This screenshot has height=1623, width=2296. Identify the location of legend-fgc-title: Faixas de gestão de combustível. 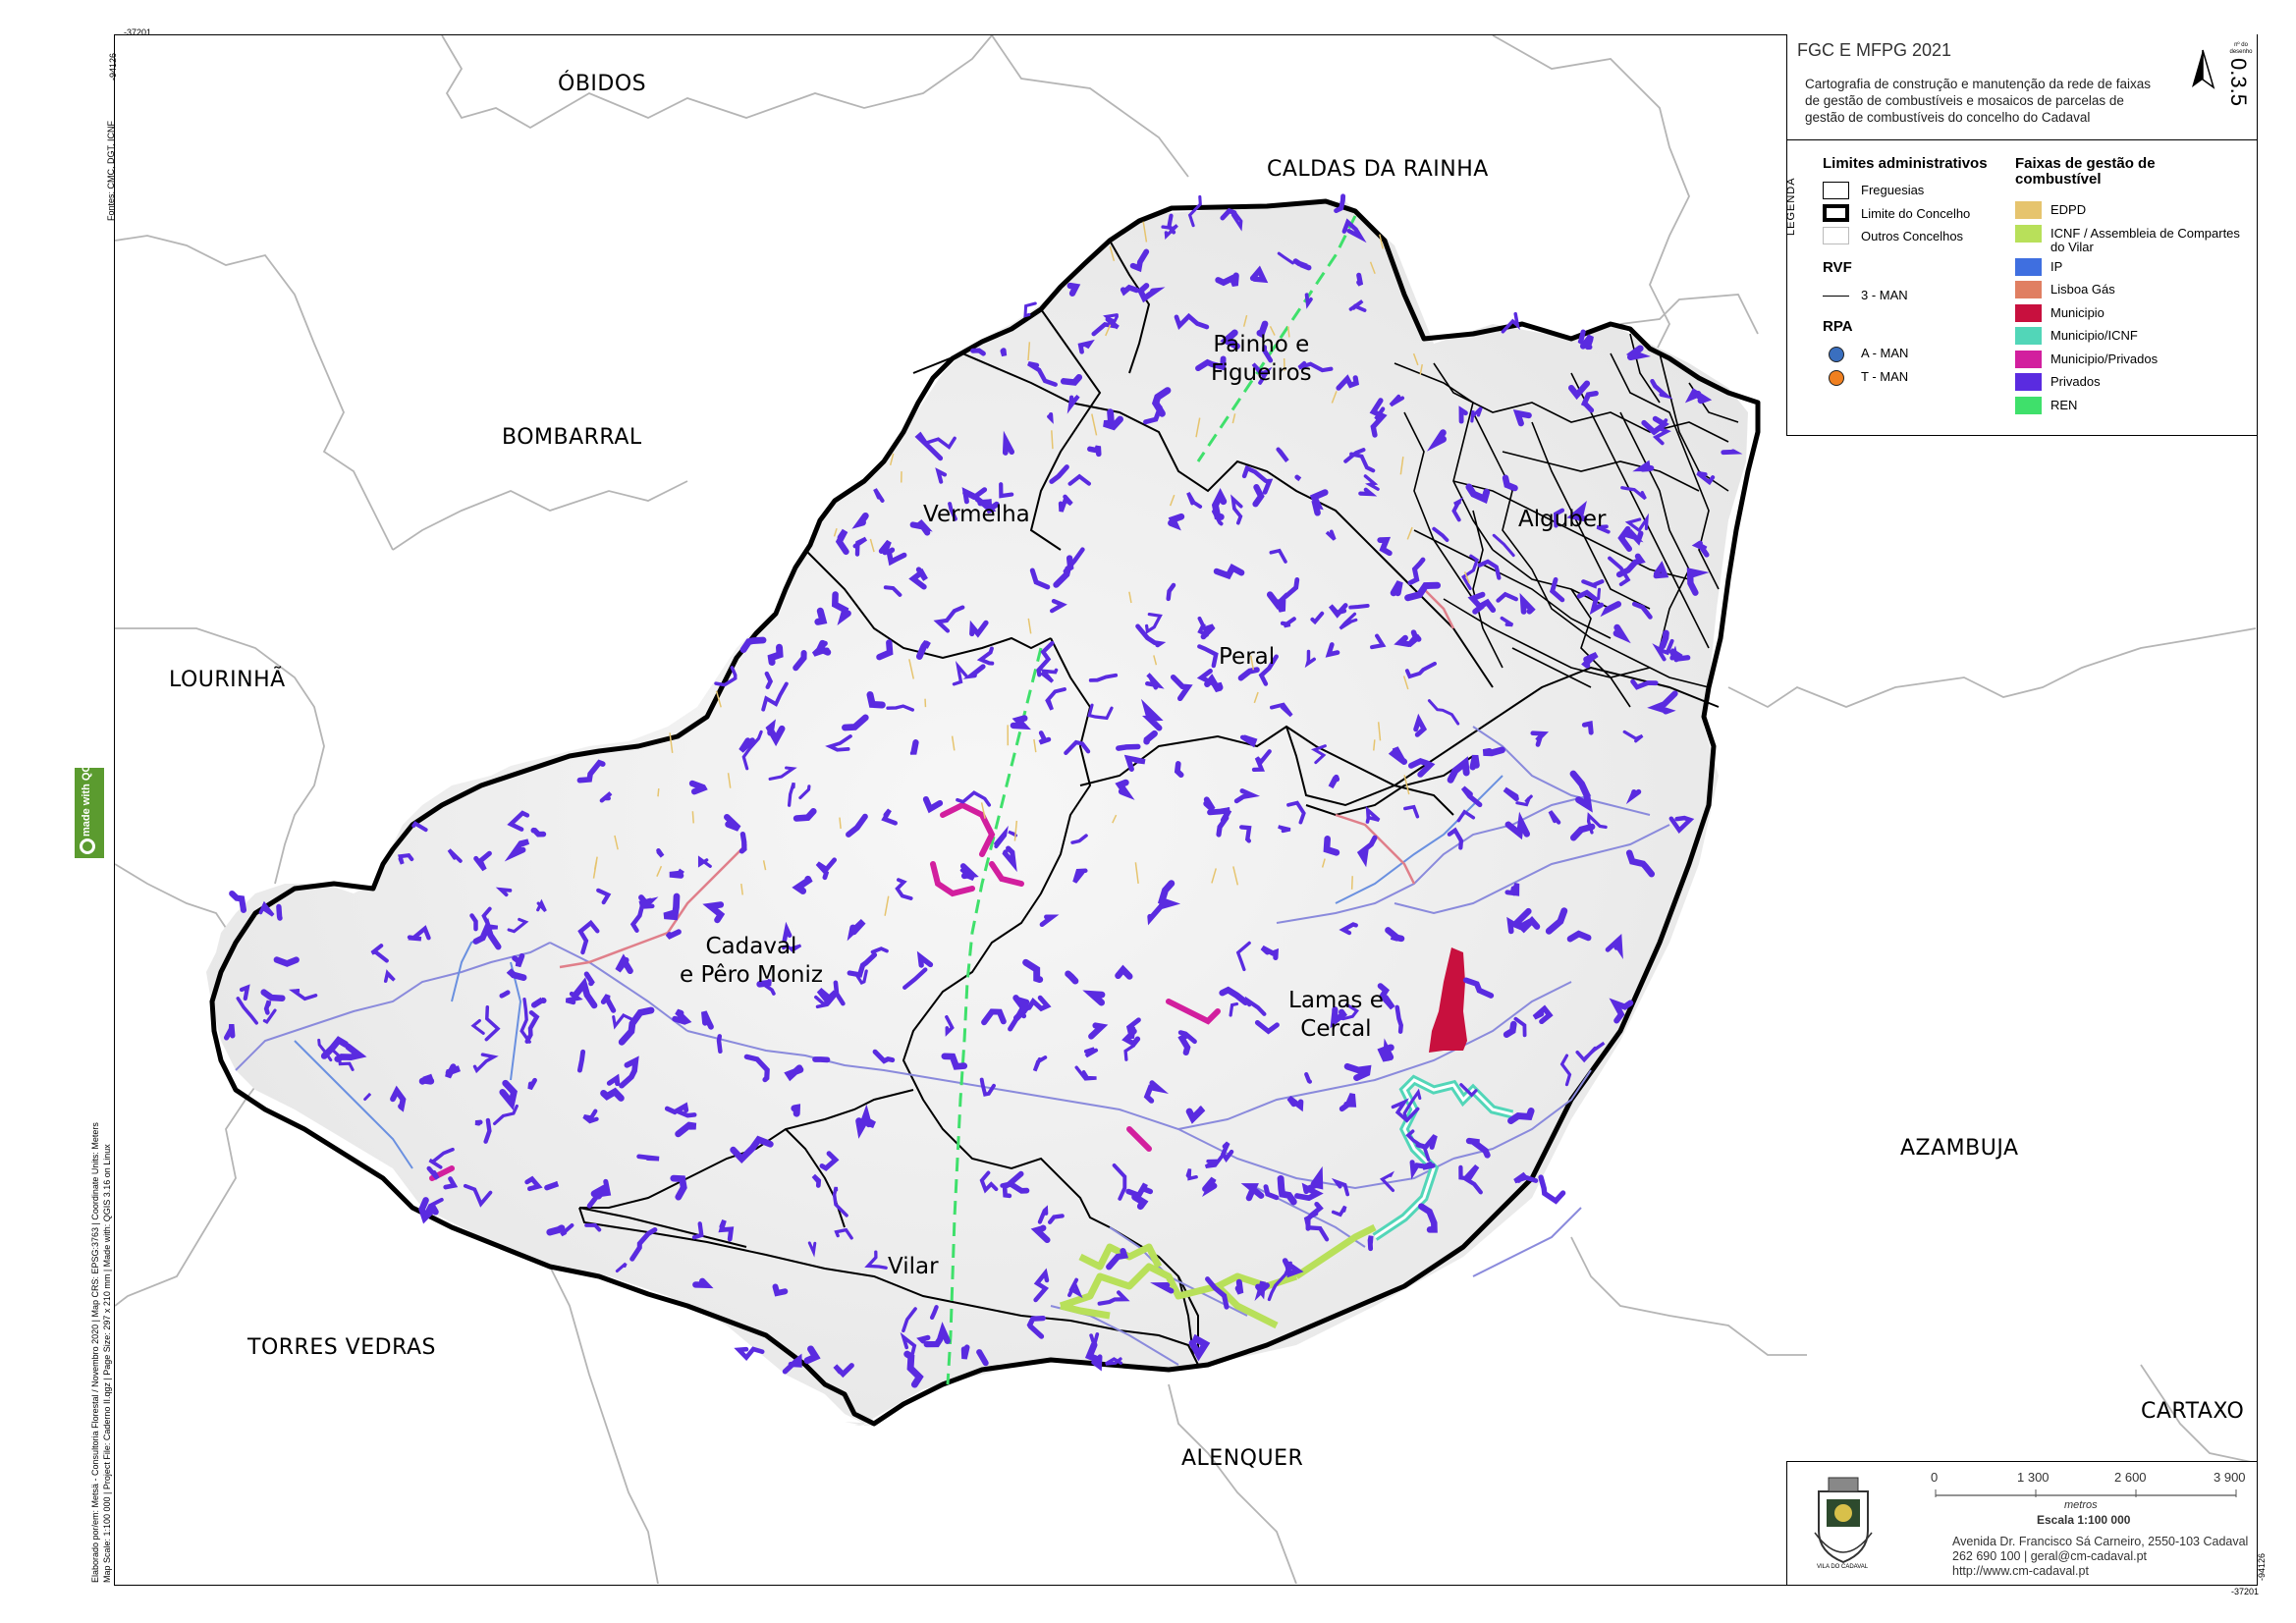
(2085, 171).